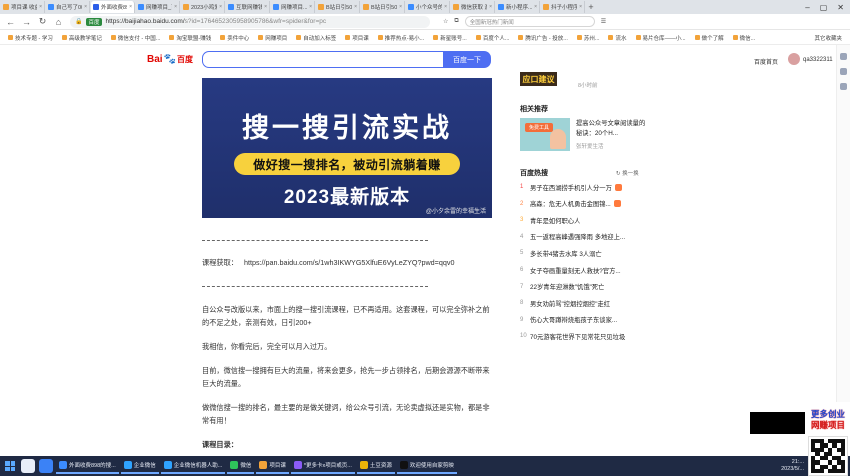  I want to click on tab-favicon, so click(276, 7).